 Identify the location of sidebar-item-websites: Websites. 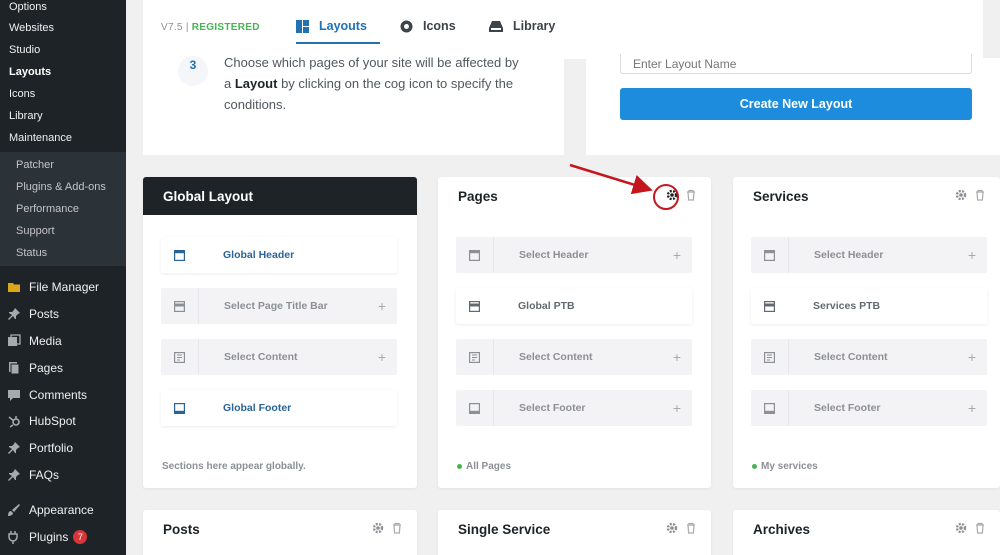
(63, 28).